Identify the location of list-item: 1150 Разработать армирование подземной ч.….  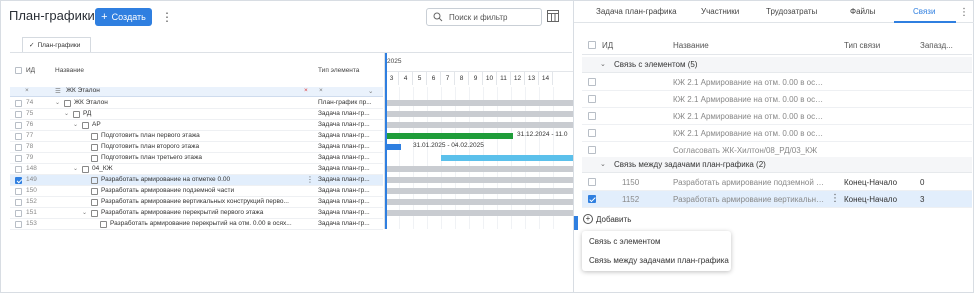
(777, 182).